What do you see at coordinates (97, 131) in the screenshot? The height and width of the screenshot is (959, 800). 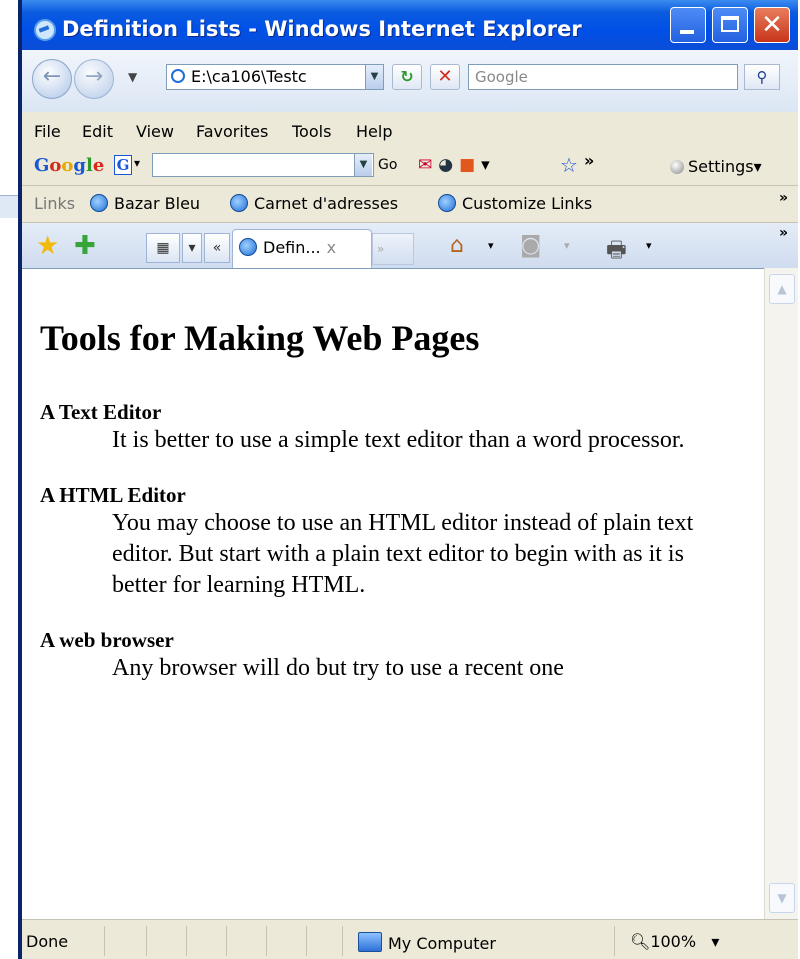 I see `menu-edit: Edit` at bounding box center [97, 131].